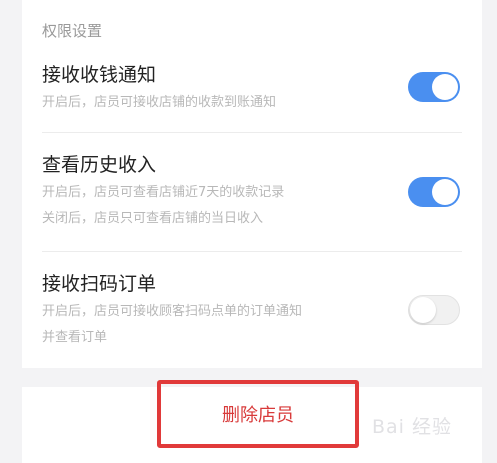 Image resolution: width=497 pixels, height=463 pixels. I want to click on permission-desc: 开启后，店员可接收顾客扫码点单的订单通知, so click(172, 311).